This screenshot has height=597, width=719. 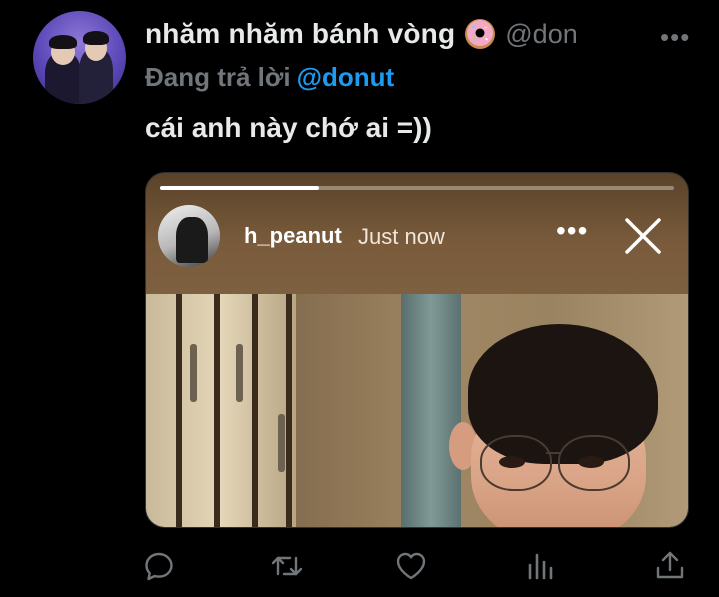 I want to click on author-avatar, so click(x=79, y=57).